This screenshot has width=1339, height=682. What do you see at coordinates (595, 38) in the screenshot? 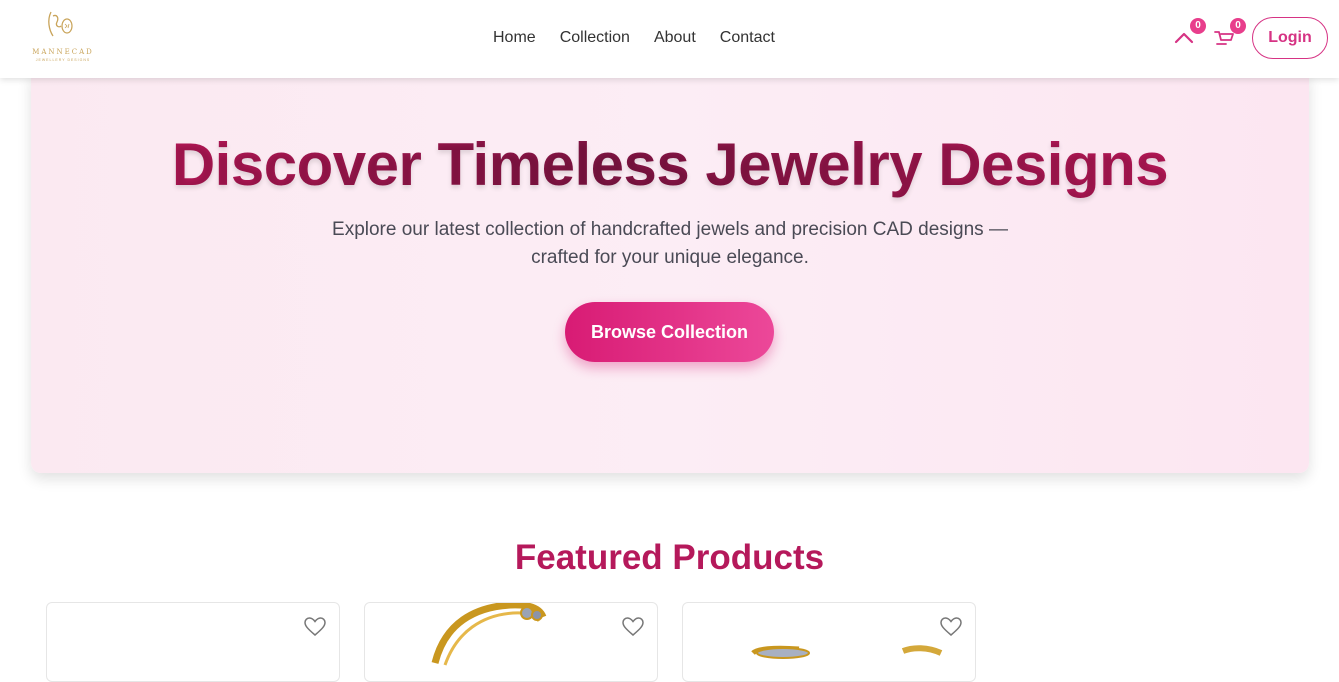
I see `nav-link-collection: Collection` at bounding box center [595, 38].